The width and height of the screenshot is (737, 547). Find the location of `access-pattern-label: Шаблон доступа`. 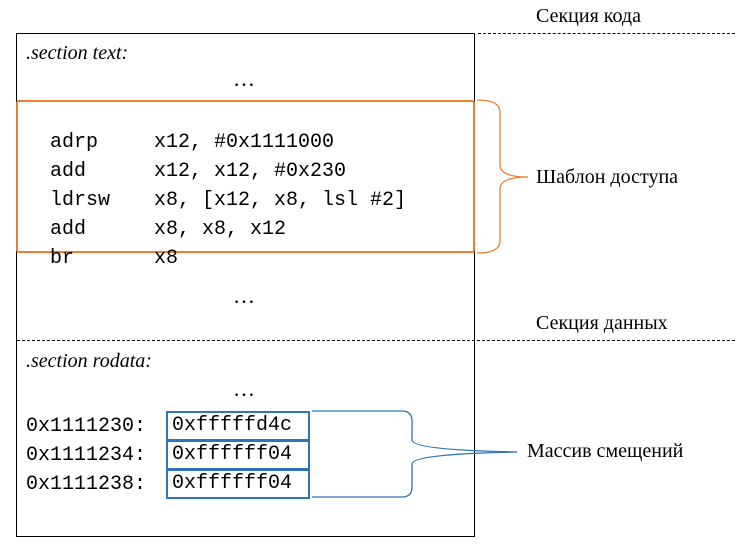

access-pattern-label: Шаблон доступа is located at coordinates (607, 177).